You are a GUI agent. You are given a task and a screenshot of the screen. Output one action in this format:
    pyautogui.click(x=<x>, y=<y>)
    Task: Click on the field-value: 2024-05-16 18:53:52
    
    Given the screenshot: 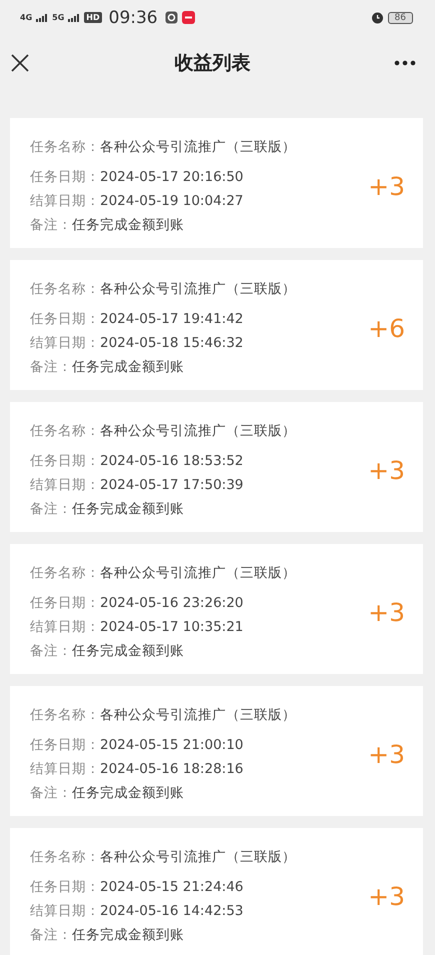 What is the action you would take?
    pyautogui.click(x=172, y=461)
    